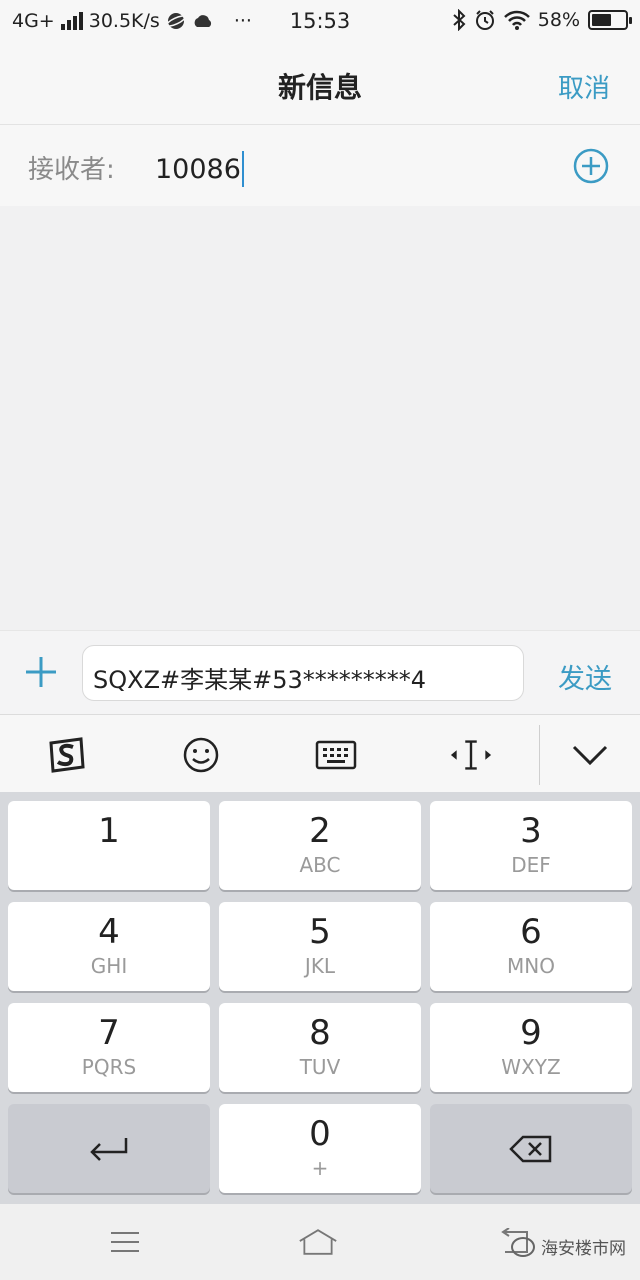  Describe the element at coordinates (558, 20) in the screenshot. I see `battery-percent: 58%` at that location.